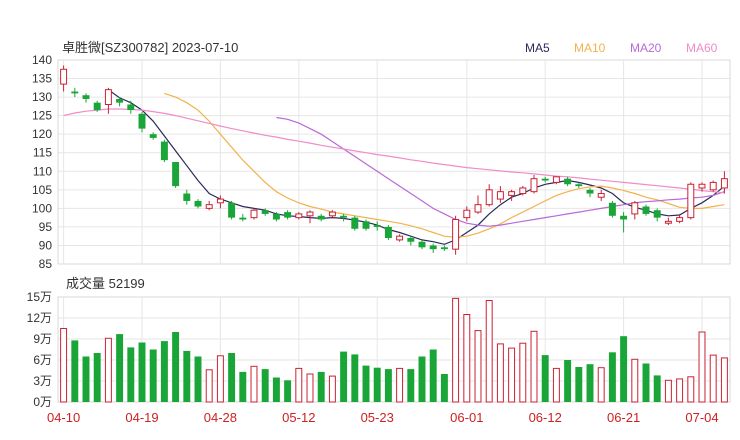 This screenshot has width=740, height=440. What do you see at coordinates (42, 381) in the screenshot?
I see `volume-tick-label: 3万` at bounding box center [42, 381].